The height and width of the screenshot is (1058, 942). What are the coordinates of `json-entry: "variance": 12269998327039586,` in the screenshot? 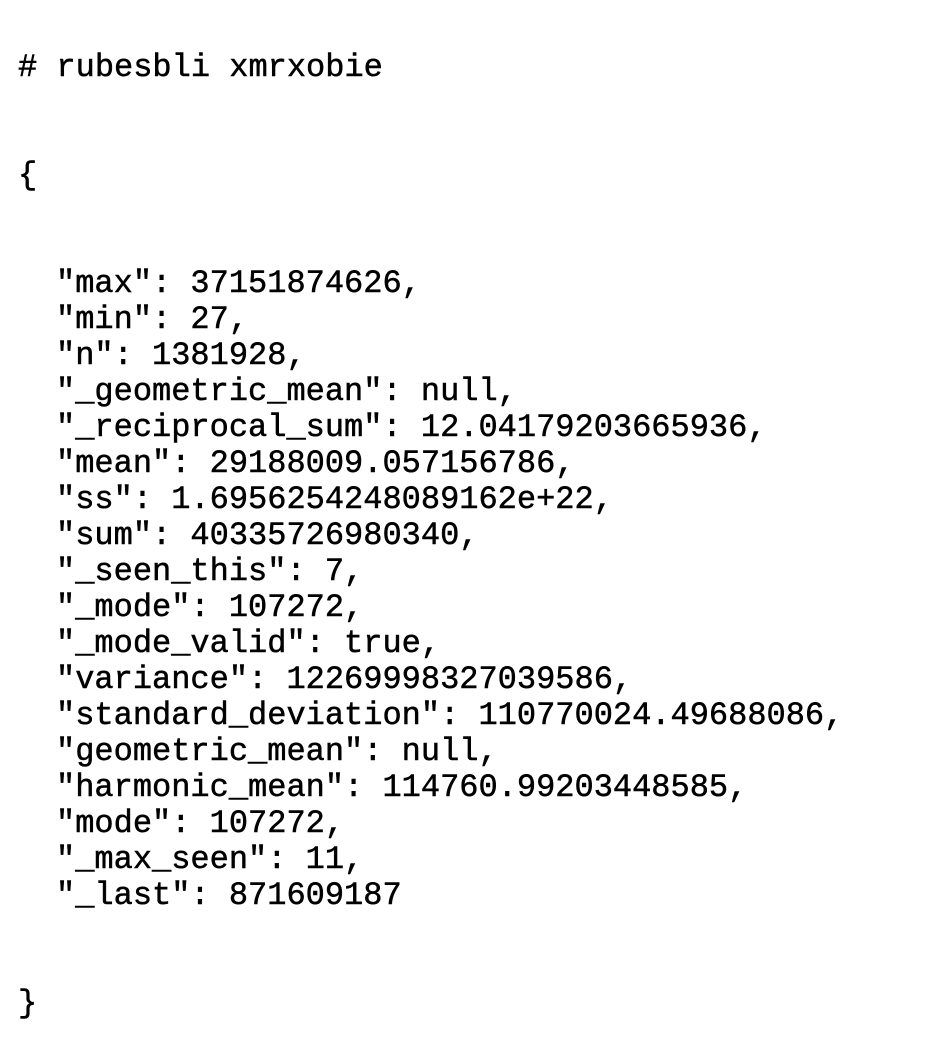 It's located at (430, 679).